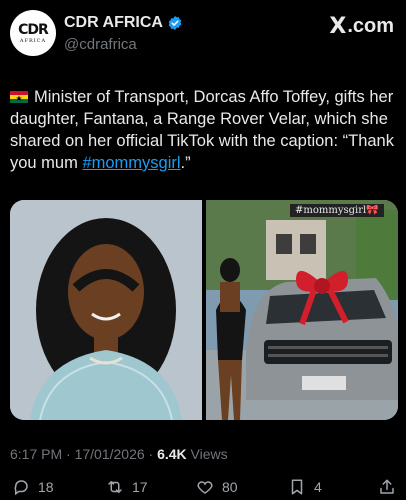 The height and width of the screenshot is (500, 406). Describe the element at coordinates (338, 26) in the screenshot. I see `x-logo-icon: X` at that location.